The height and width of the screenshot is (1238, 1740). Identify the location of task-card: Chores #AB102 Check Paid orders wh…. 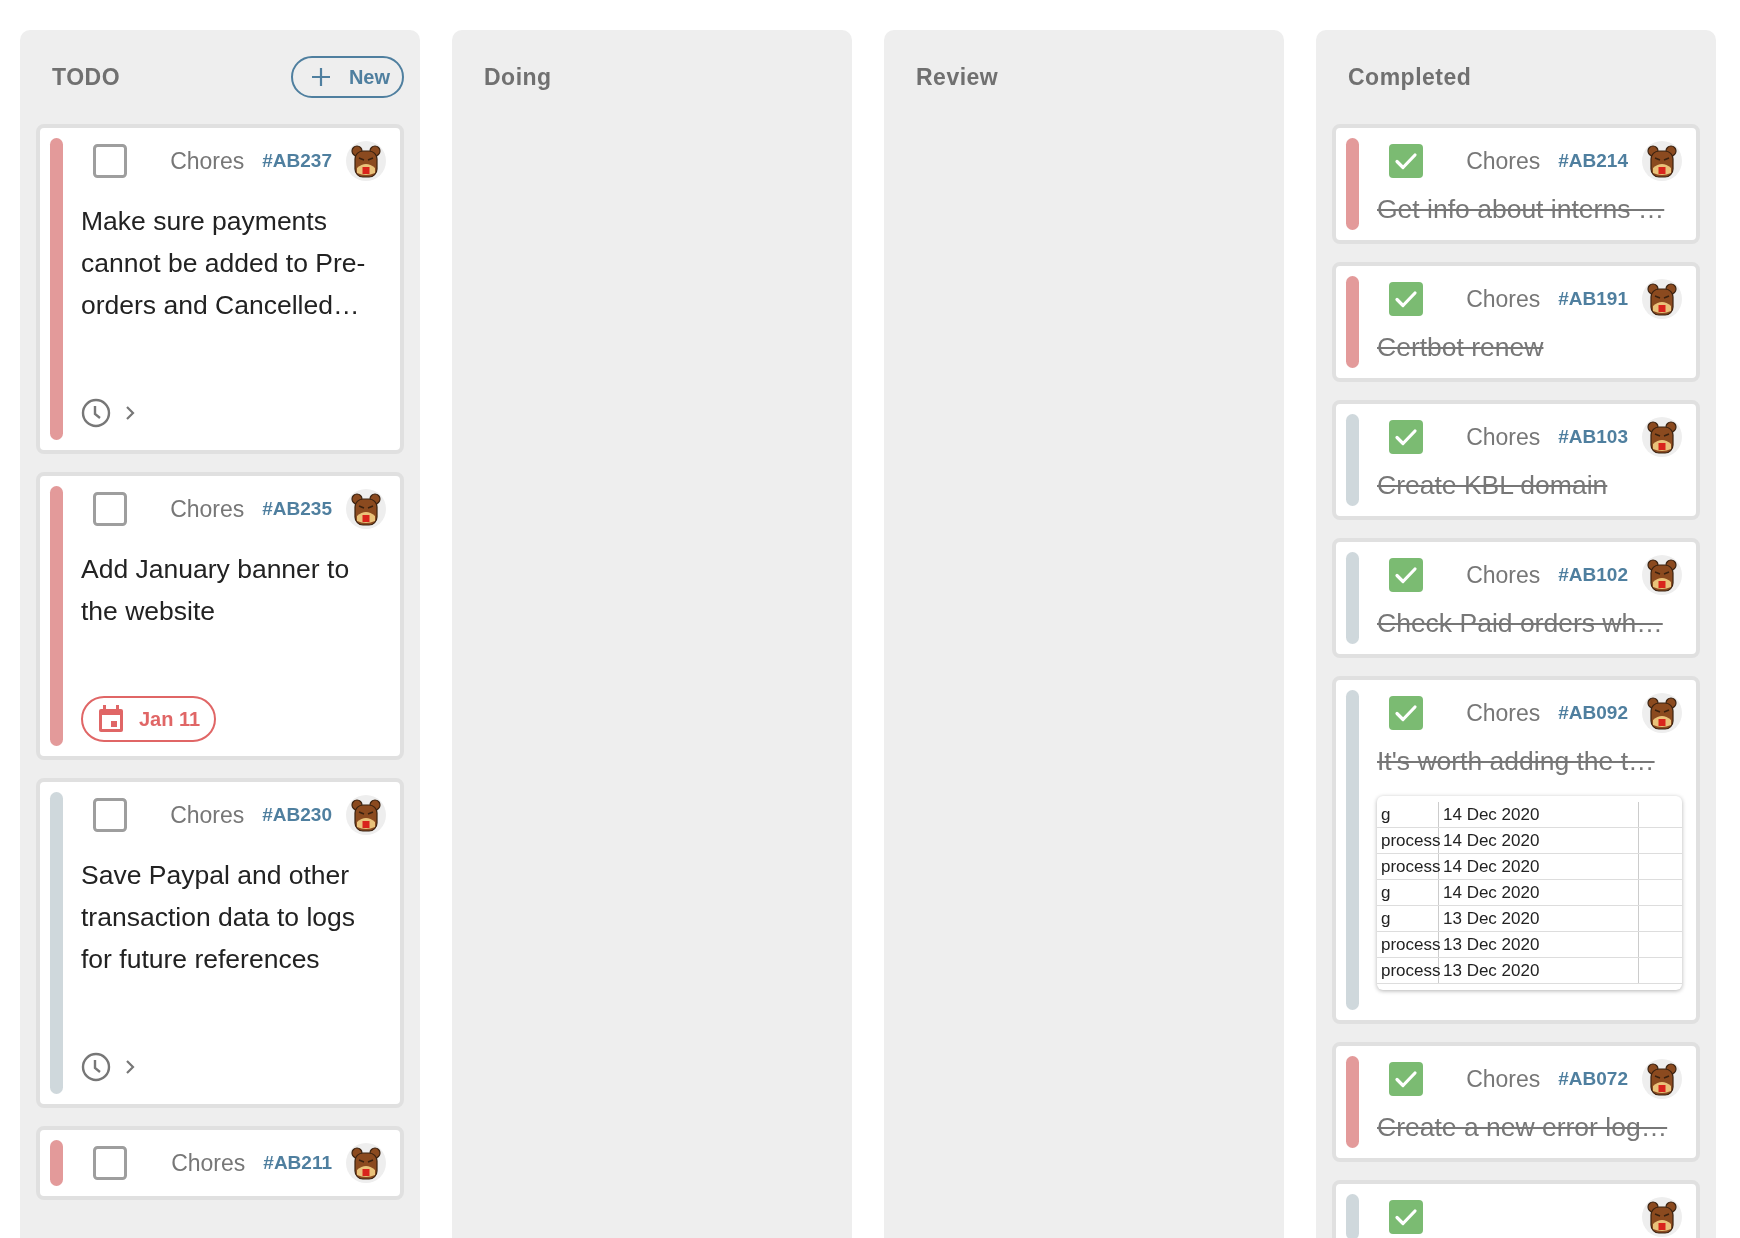
(1516, 598).